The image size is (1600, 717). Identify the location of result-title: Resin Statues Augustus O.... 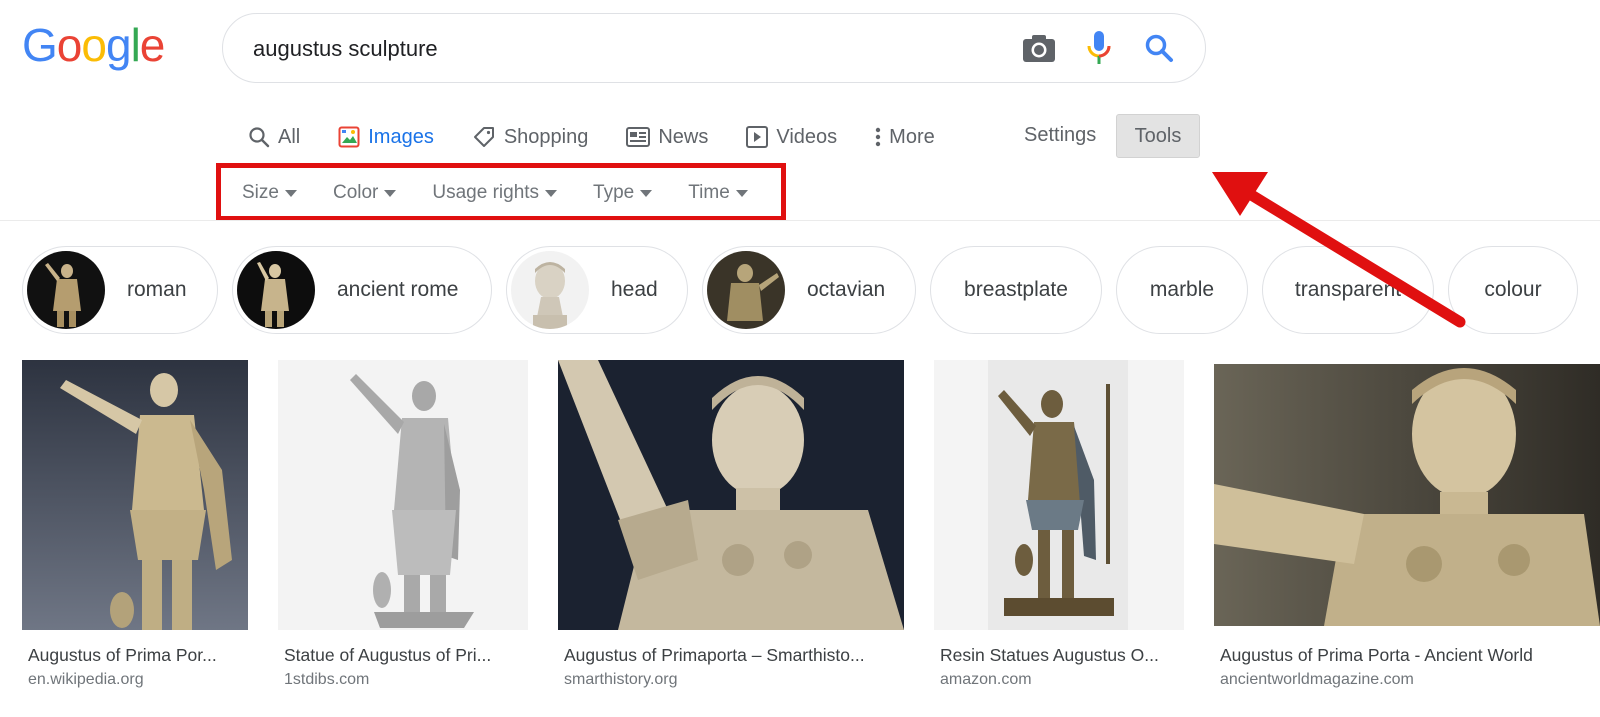
(1049, 655).